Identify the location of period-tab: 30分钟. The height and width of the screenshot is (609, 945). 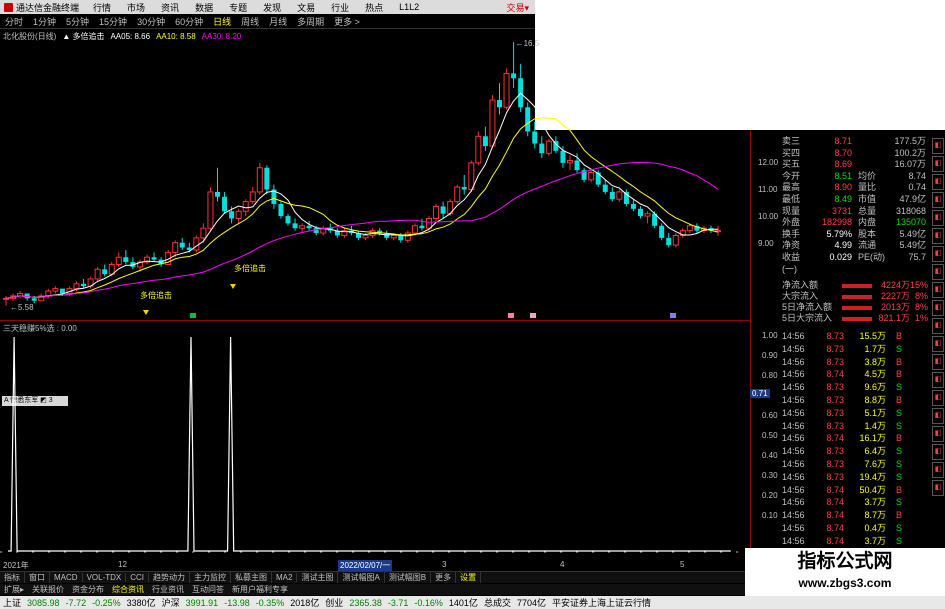
(151, 21).